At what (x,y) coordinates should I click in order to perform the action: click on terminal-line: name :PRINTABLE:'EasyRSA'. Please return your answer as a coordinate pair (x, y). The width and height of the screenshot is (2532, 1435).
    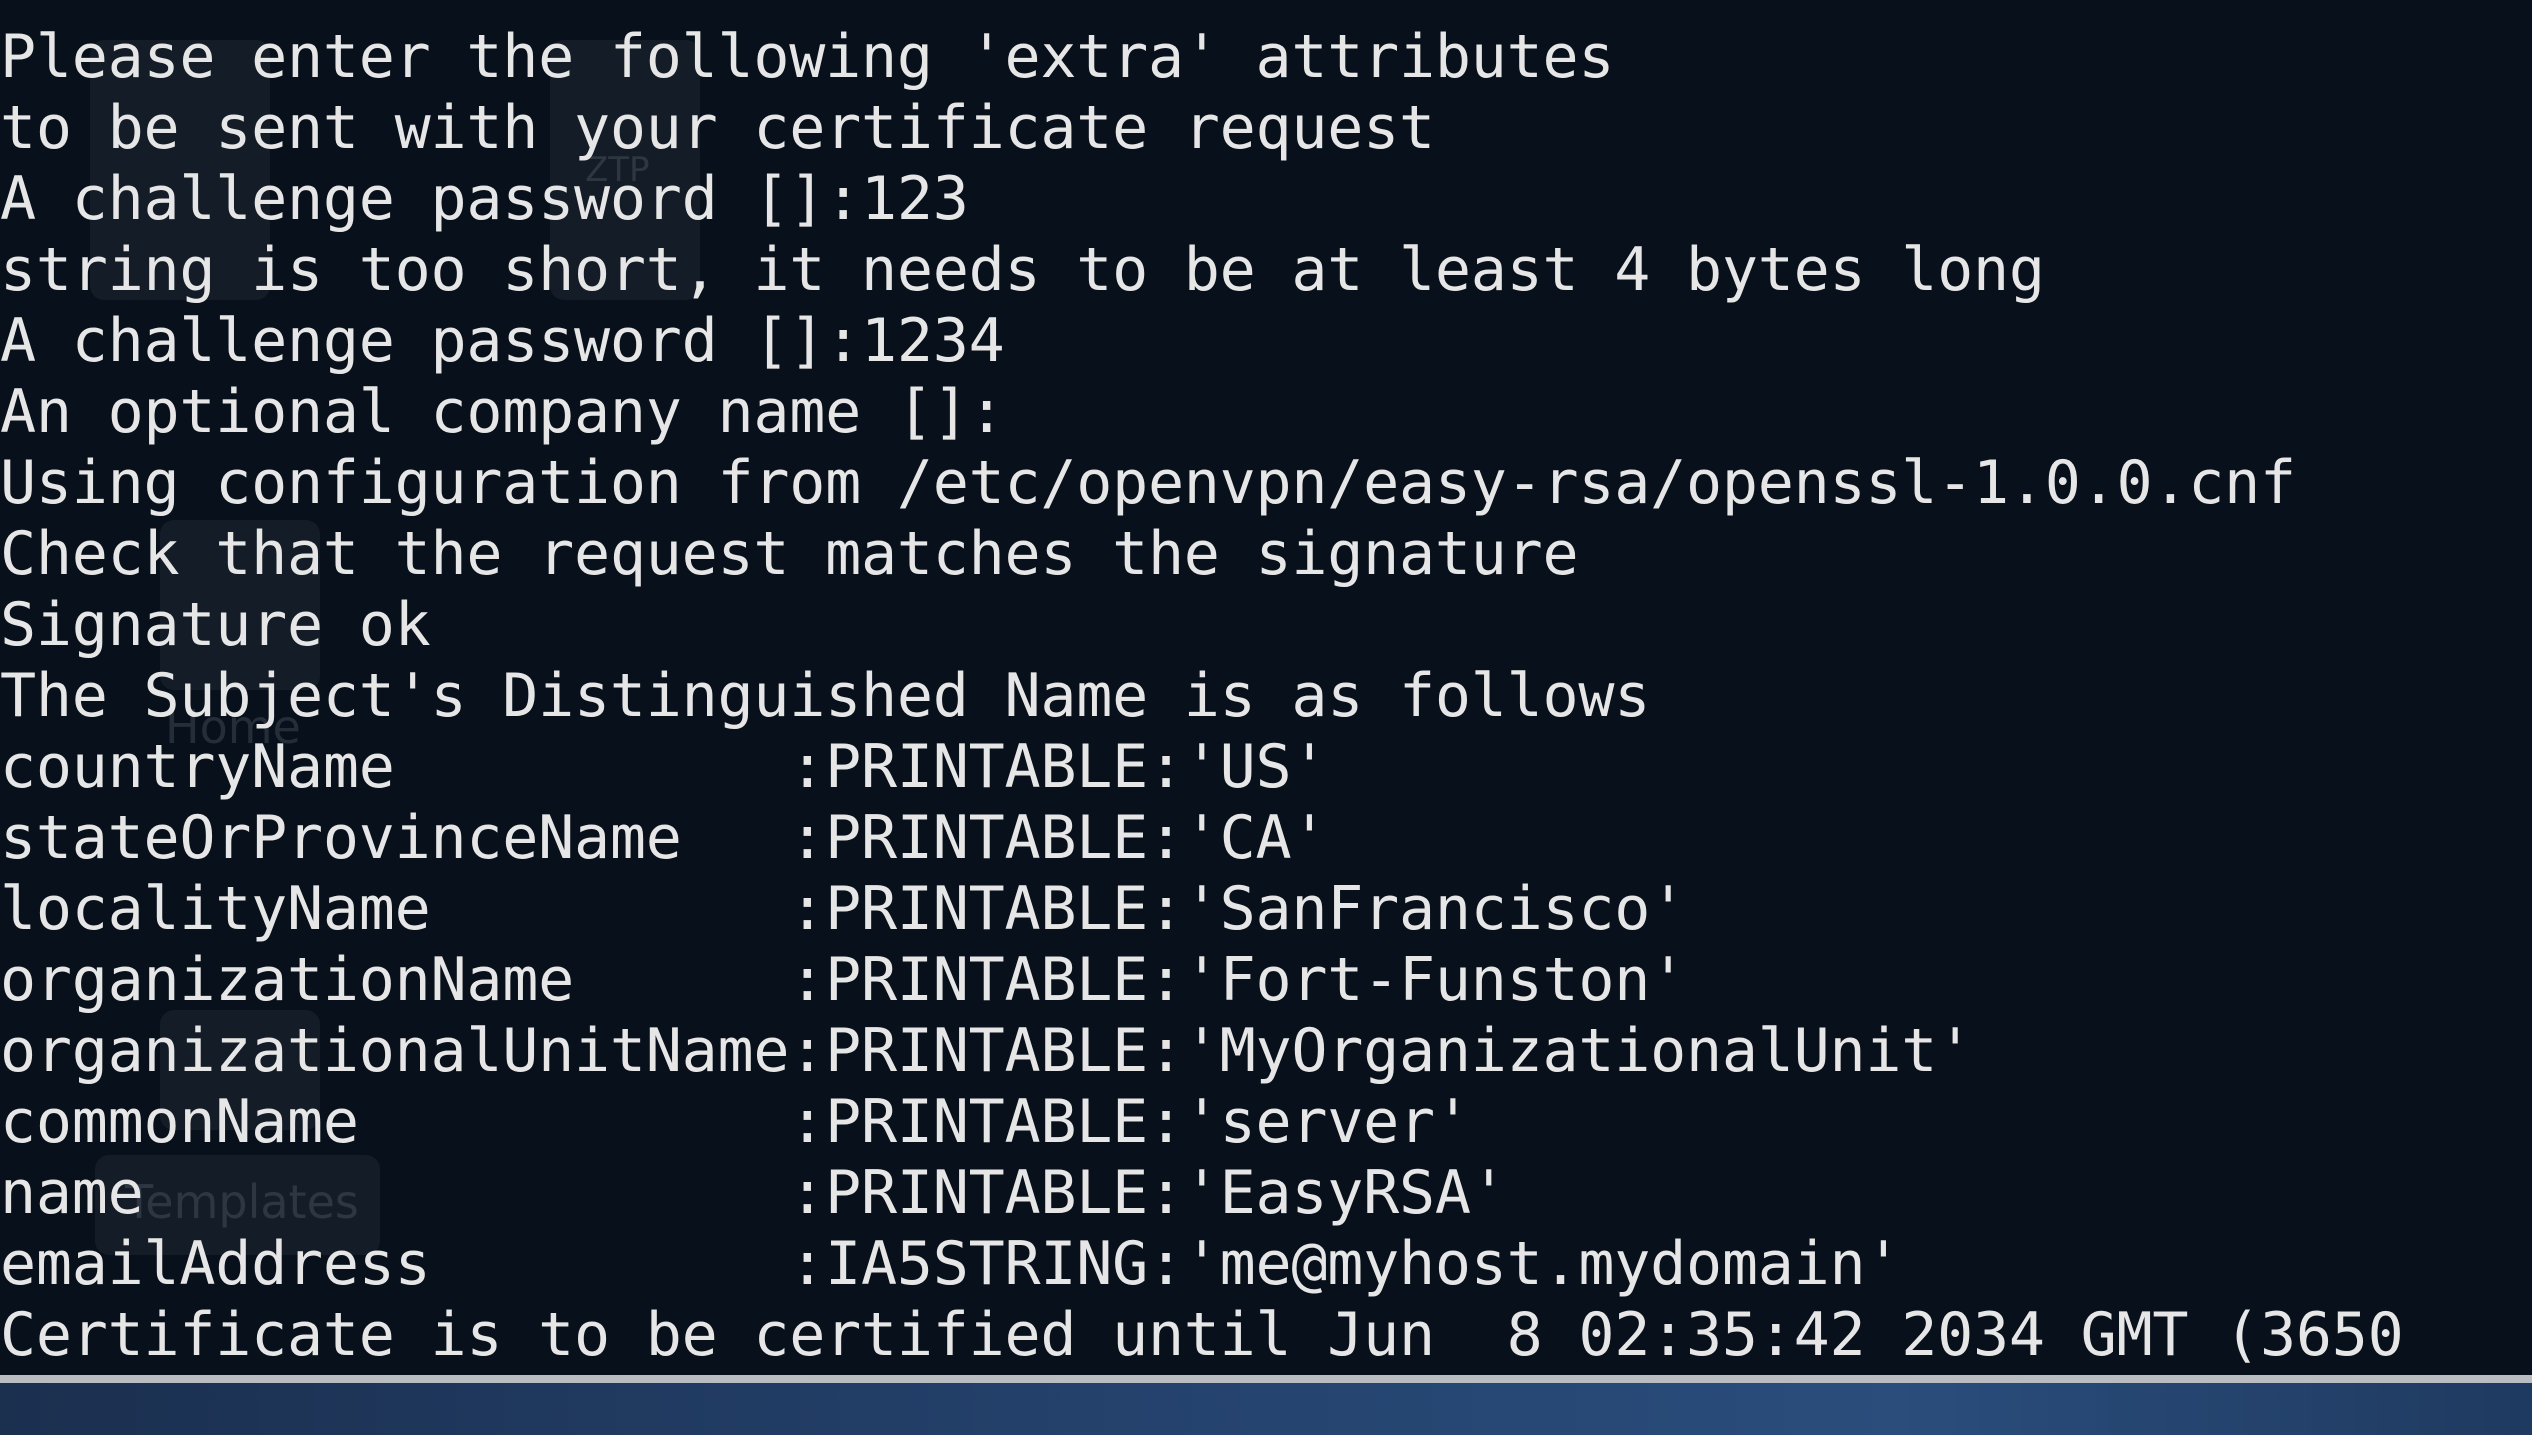
    Looking at the image, I should click on (753, 1193).